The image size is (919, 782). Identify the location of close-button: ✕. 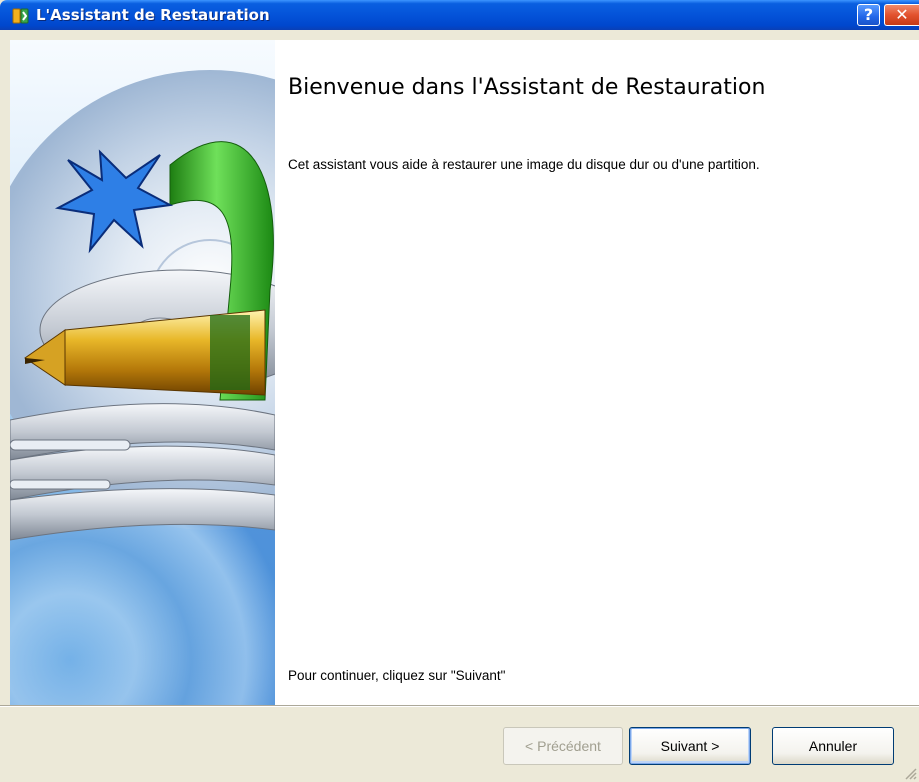
(901, 15).